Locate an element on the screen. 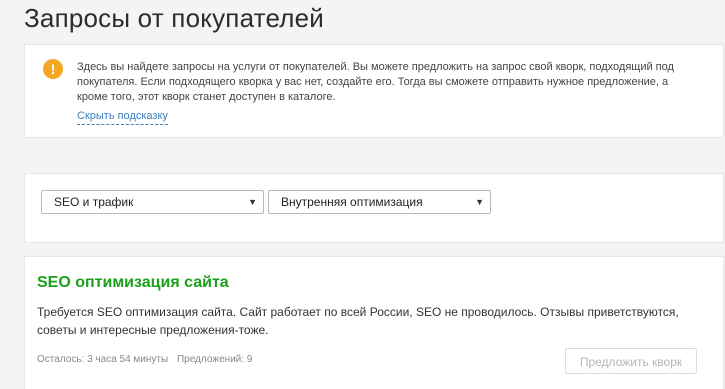 The width and height of the screenshot is (725, 389). time-left: Осталось: 3 часа 54 минуты is located at coordinates (103, 359).